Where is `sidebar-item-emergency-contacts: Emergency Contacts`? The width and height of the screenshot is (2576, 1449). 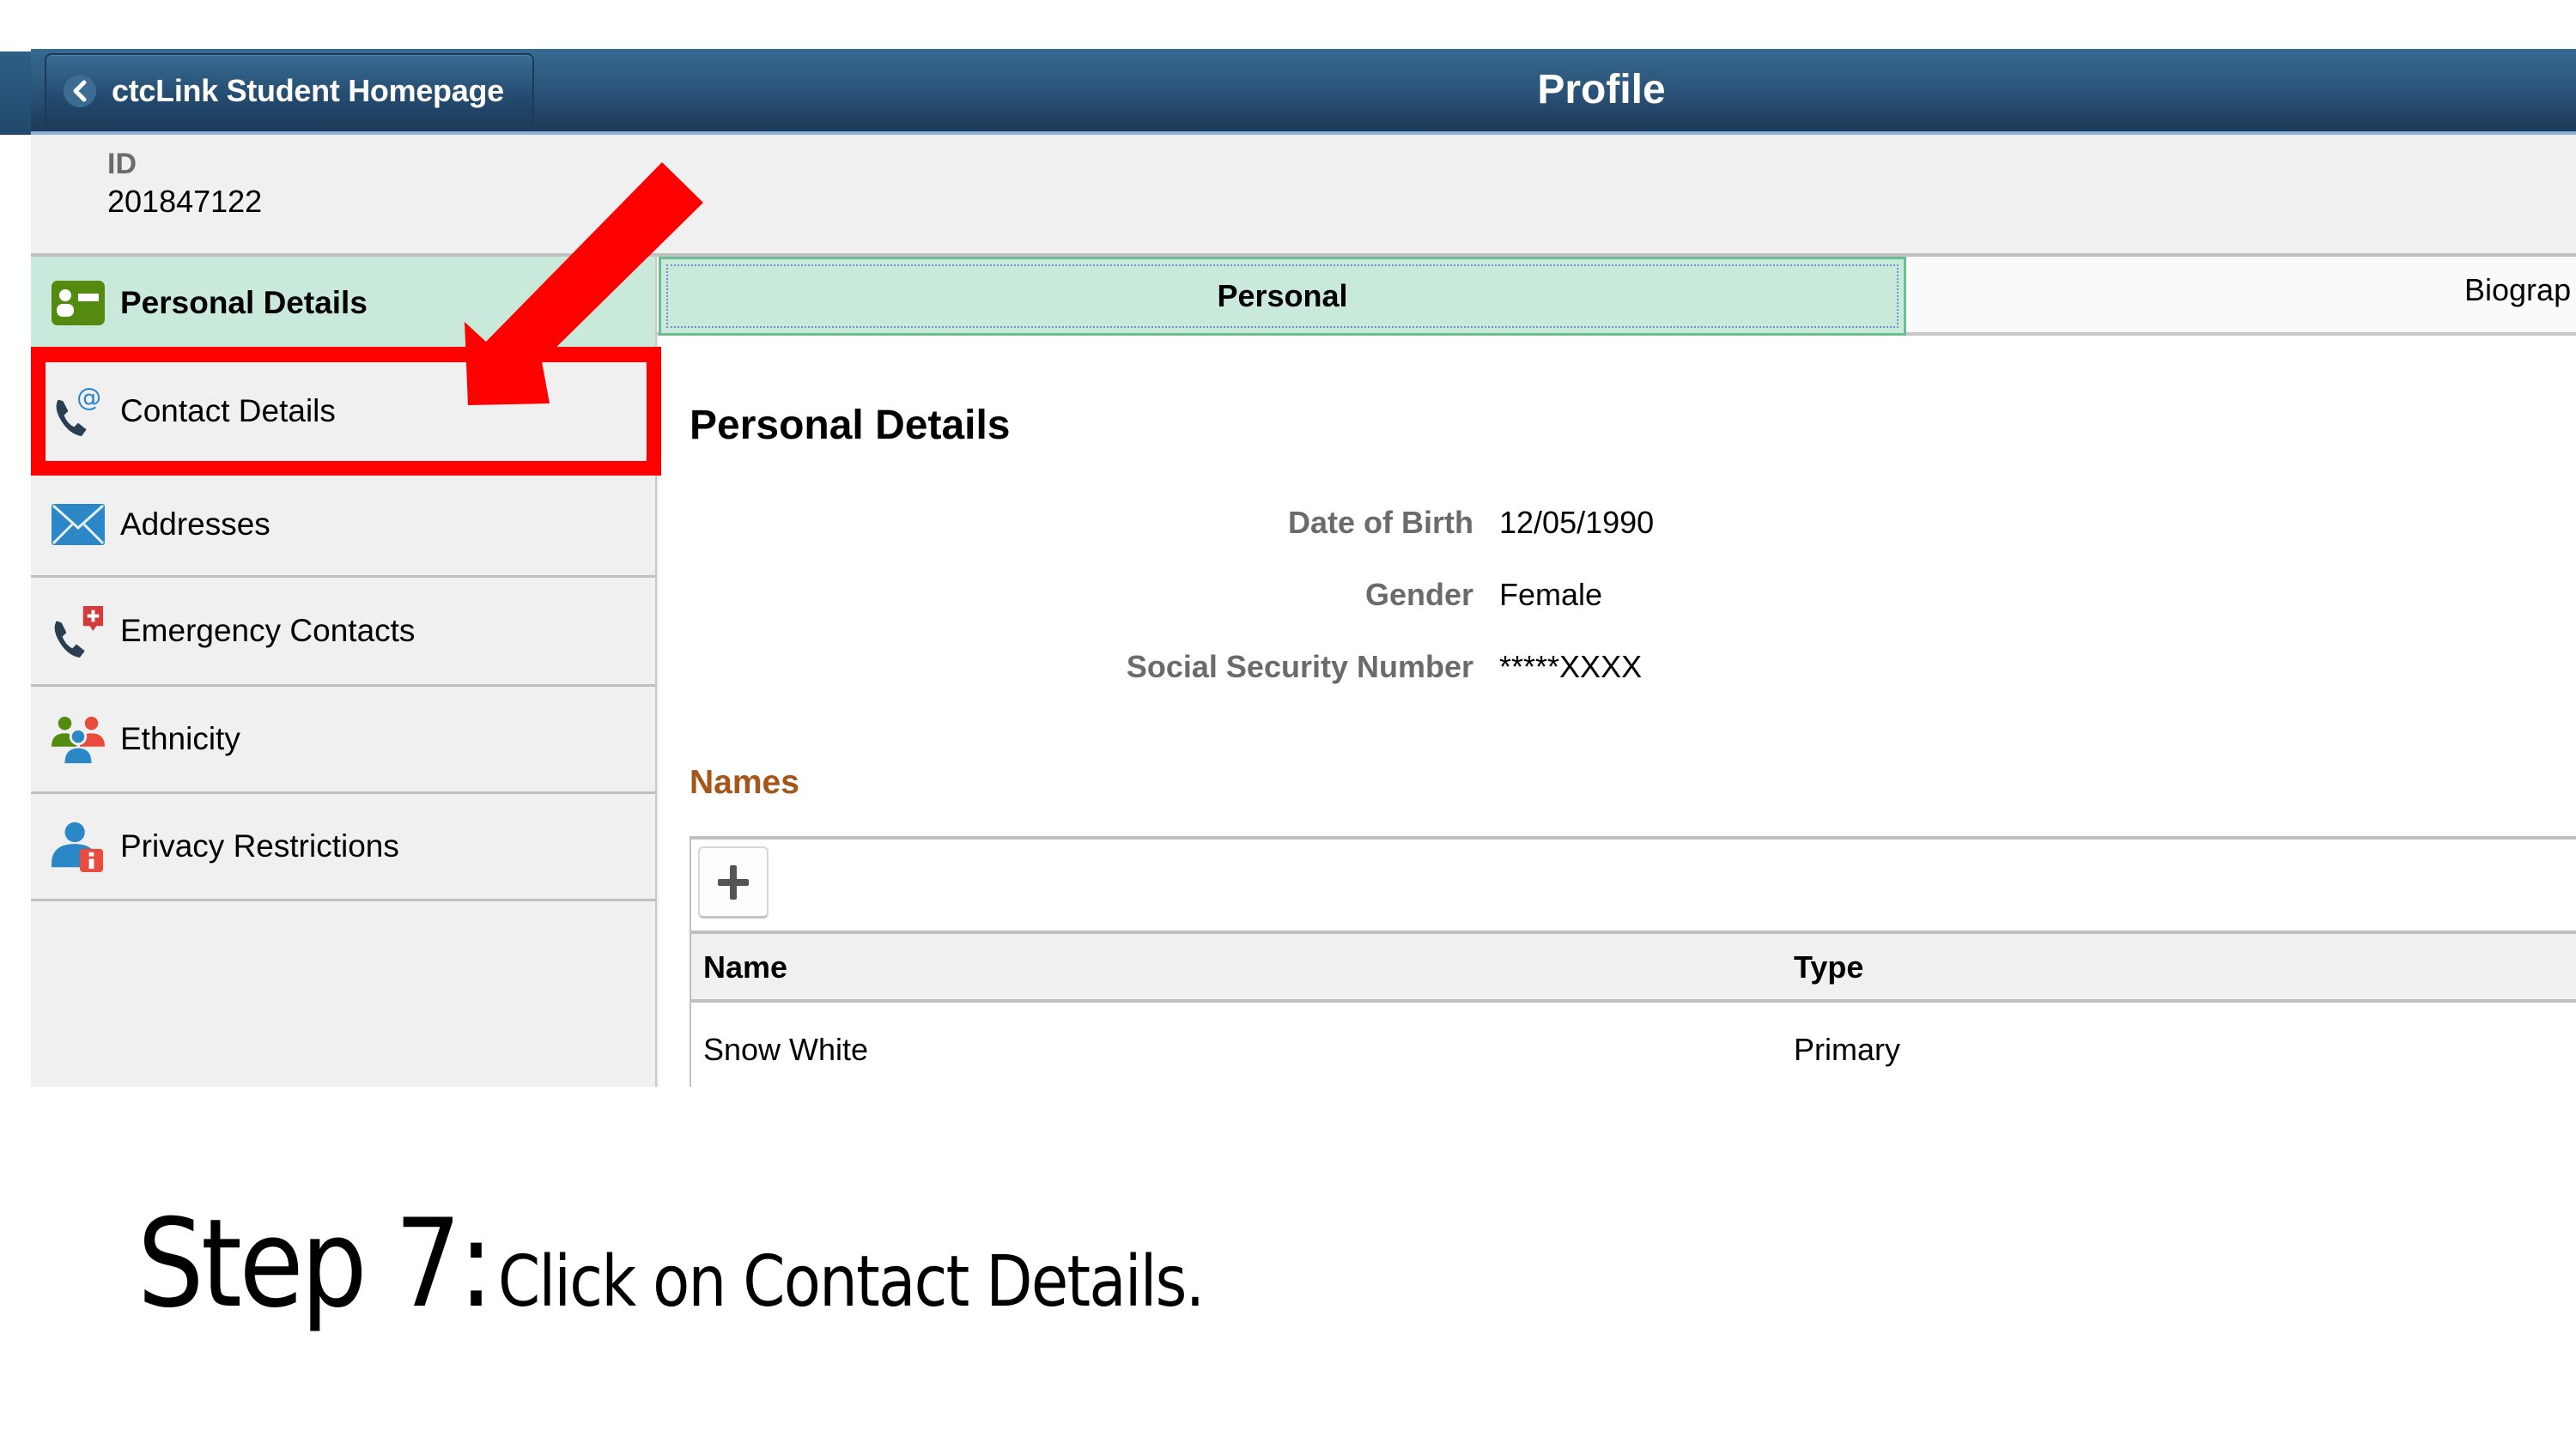
sidebar-item-emergency-contacts: Emergency Contacts is located at coordinates (343, 632).